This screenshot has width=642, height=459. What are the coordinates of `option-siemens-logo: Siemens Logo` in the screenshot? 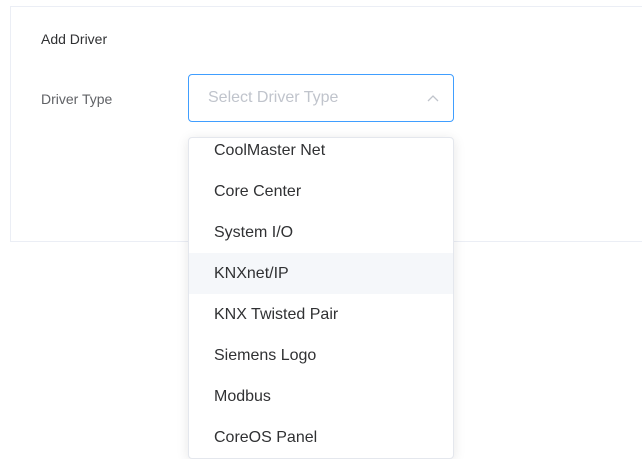 It's located at (321, 355).